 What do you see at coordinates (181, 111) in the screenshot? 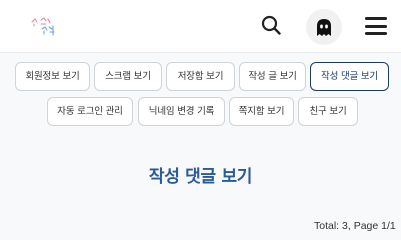
I see `tab-nickname-history: 닉네임 변경 기록` at bounding box center [181, 111].